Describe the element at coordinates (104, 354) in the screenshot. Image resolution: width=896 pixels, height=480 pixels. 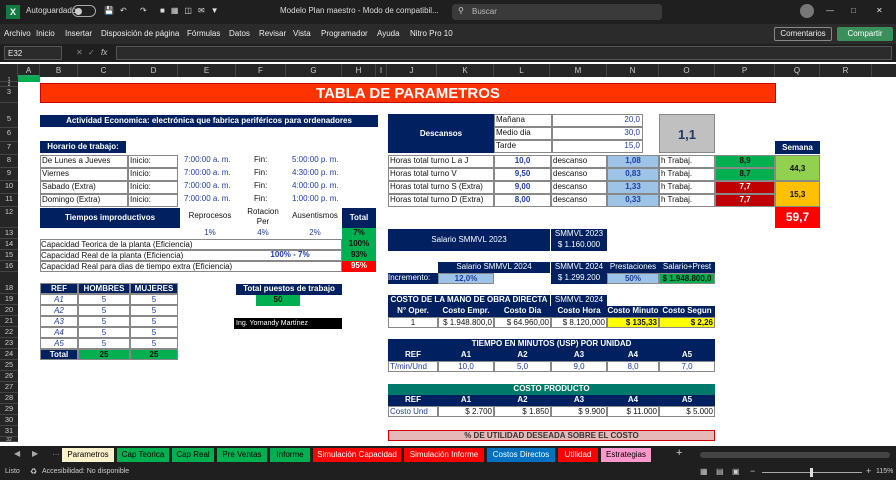
I see `total-hombres: 25` at that location.